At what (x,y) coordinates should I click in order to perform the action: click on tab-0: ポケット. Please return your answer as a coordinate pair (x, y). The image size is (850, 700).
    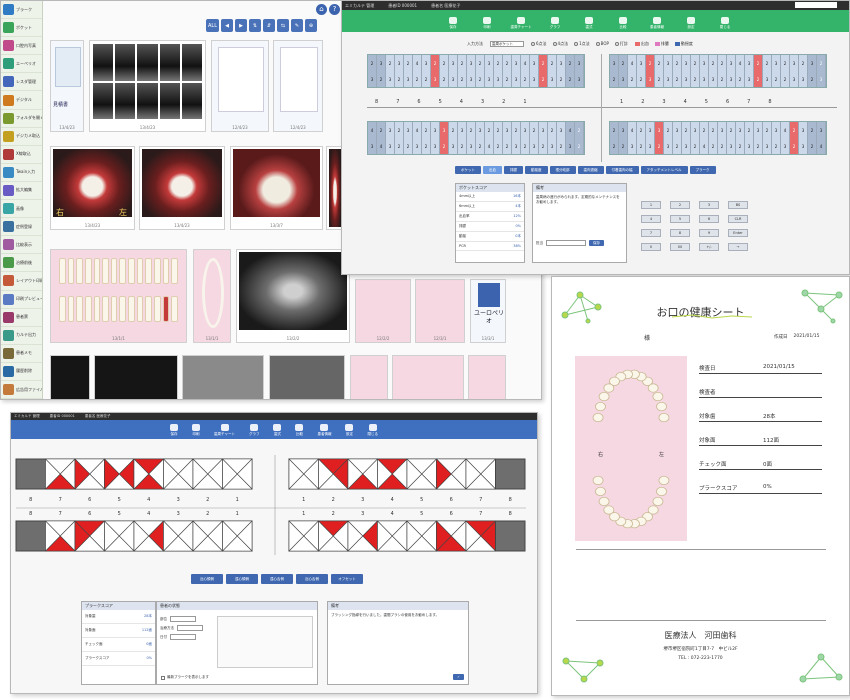
    Looking at the image, I should click on (468, 170).